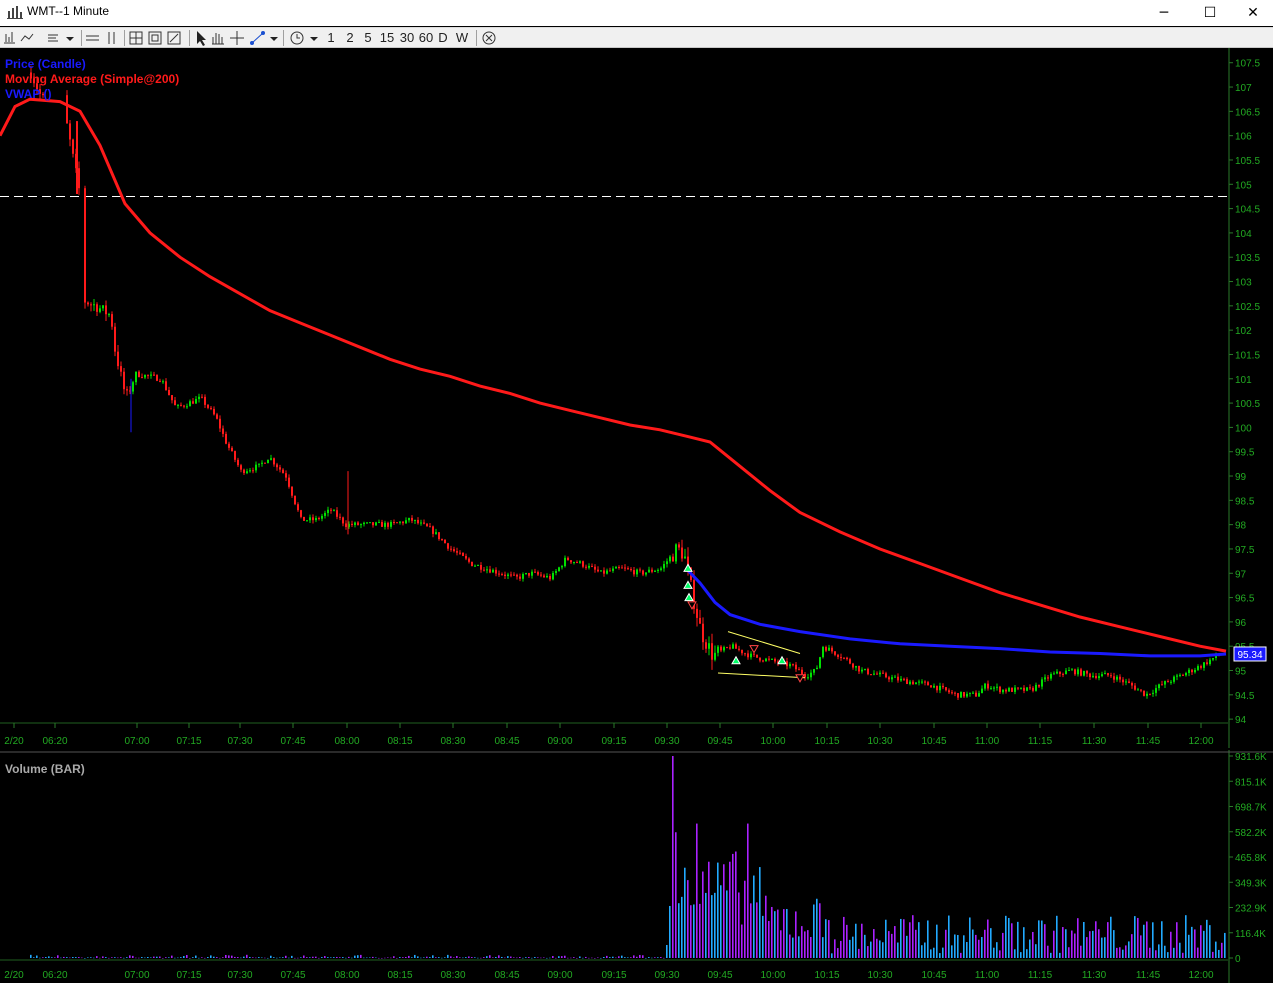 The height and width of the screenshot is (983, 1273). I want to click on zoom-box-icon, so click(155, 38).